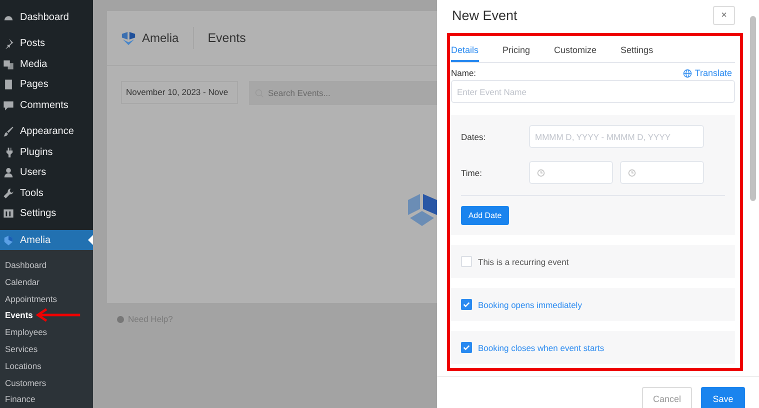  I want to click on annotation-arrow, so click(58, 315).